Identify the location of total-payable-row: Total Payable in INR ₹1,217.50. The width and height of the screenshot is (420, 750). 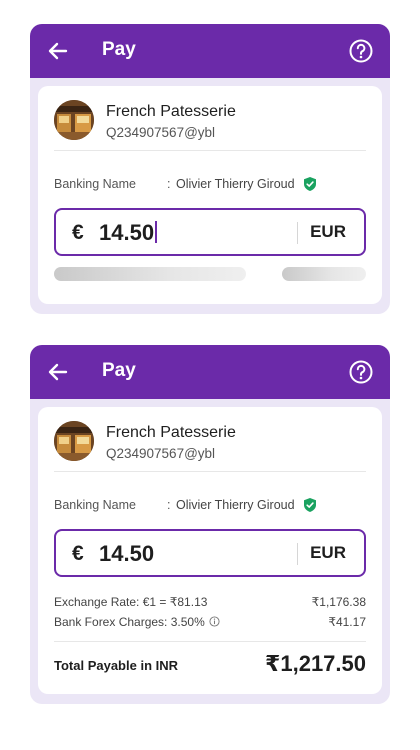
(210, 664).